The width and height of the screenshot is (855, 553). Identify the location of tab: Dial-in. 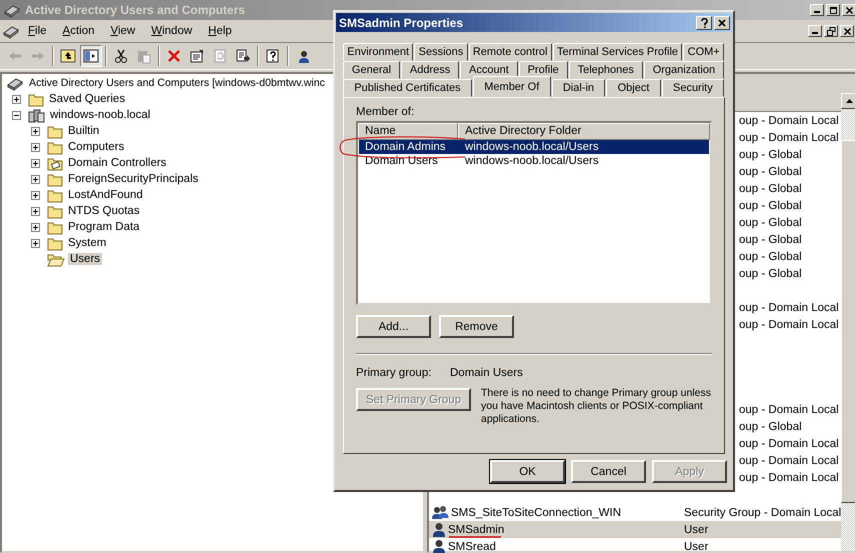
(579, 88).